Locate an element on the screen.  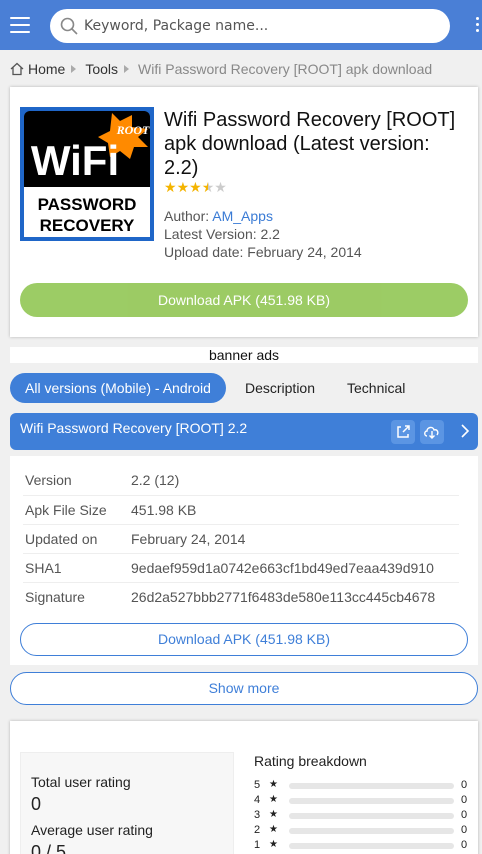
breakdown-row: 2 ★ 0 is located at coordinates (361, 830).